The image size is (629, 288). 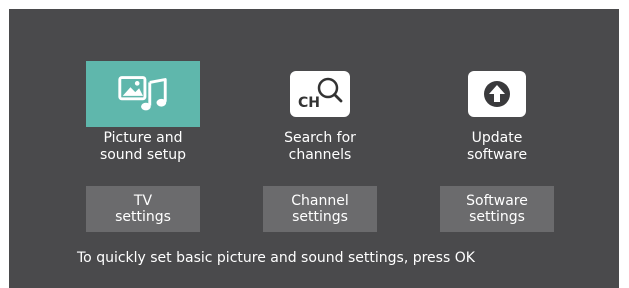 I want to click on option-tile-selected, so click(x=143, y=94).